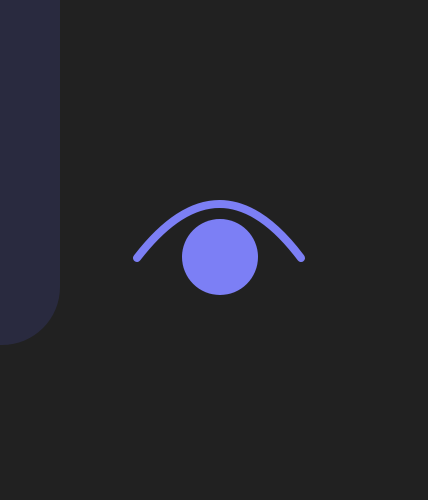 This screenshot has width=428, height=500. I want to click on eye-icon, so click(220, 240).